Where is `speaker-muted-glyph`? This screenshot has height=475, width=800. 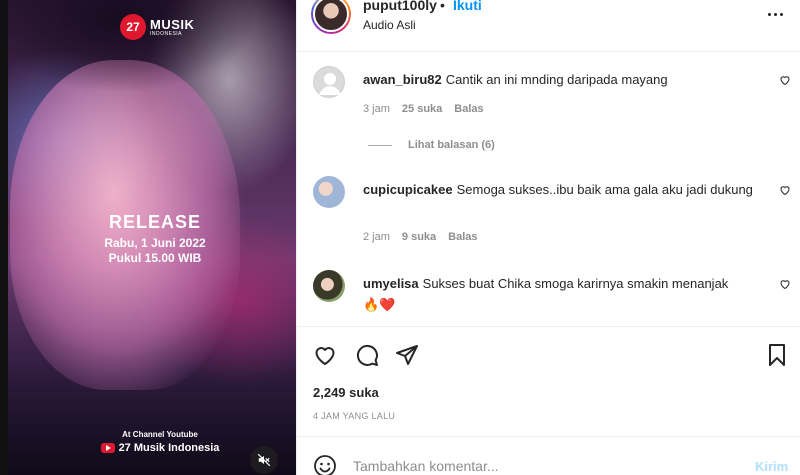
speaker-muted-glyph is located at coordinates (264, 460).